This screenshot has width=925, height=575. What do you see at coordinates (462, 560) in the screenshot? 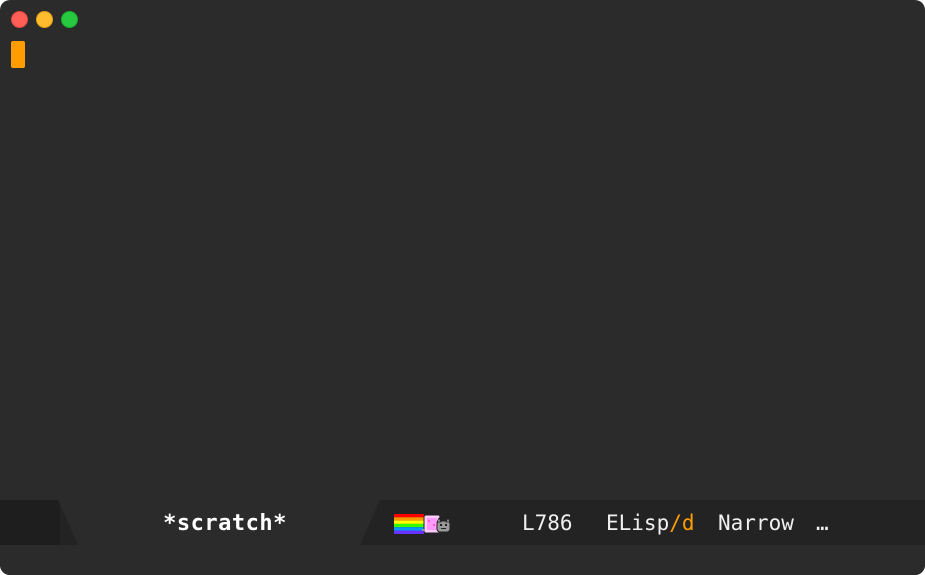
I see `echo-area` at bounding box center [462, 560].